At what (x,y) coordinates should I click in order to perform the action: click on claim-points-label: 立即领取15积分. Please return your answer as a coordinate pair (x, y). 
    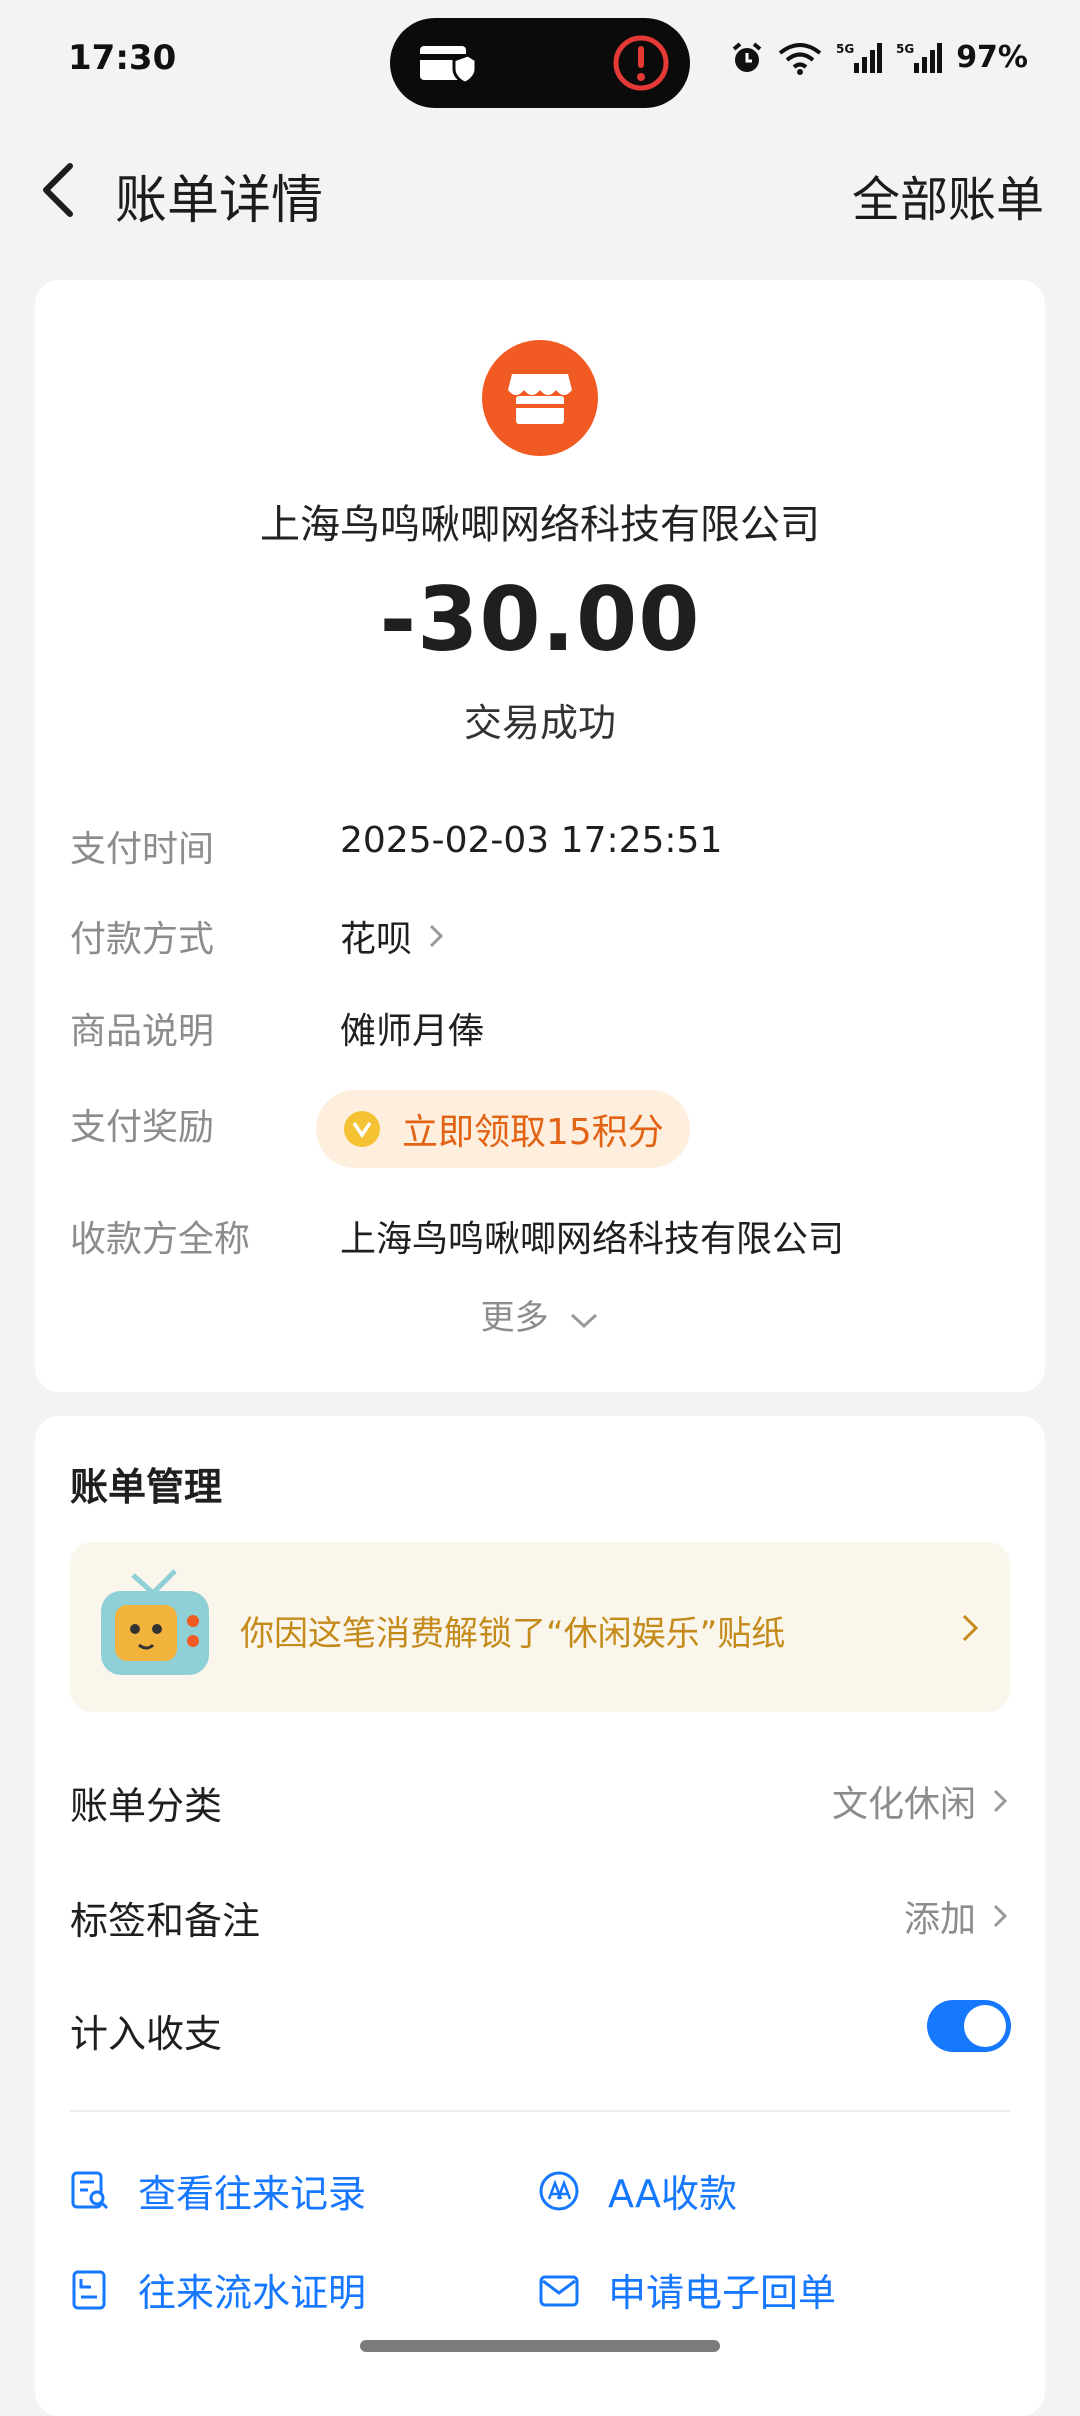
    Looking at the image, I should click on (533, 1132).